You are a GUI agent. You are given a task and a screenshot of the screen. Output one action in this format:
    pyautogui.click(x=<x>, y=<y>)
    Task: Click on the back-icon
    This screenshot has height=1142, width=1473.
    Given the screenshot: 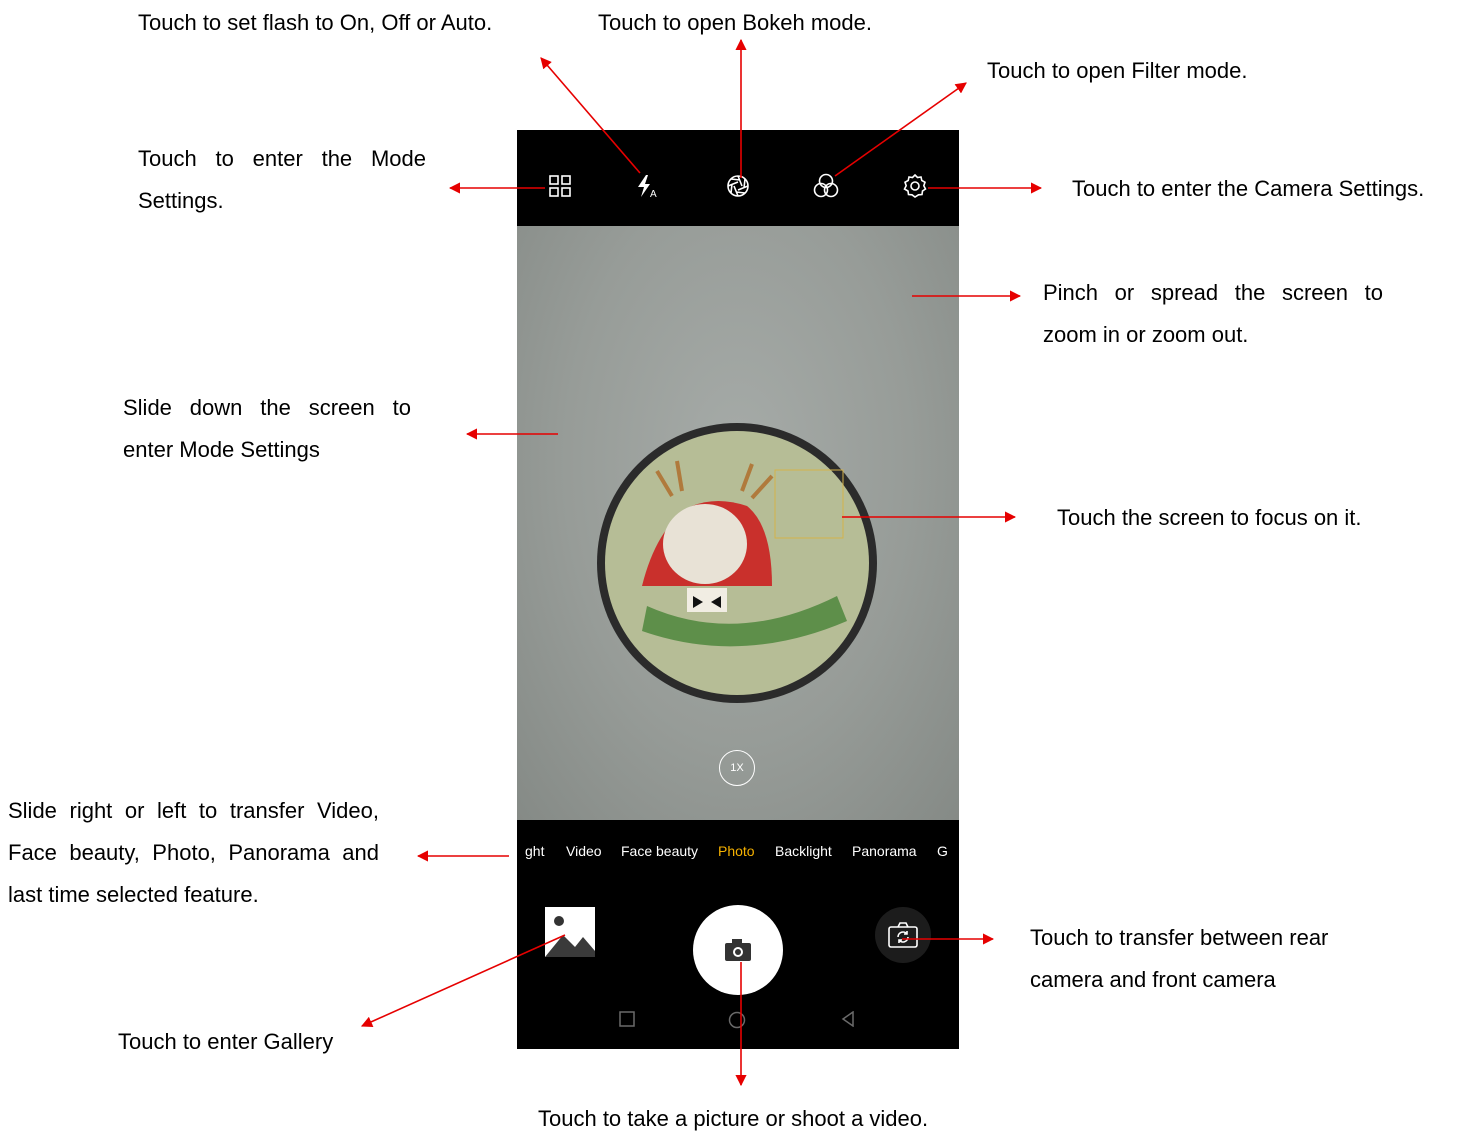 What is the action you would take?
    pyautogui.click(x=848, y=1021)
    